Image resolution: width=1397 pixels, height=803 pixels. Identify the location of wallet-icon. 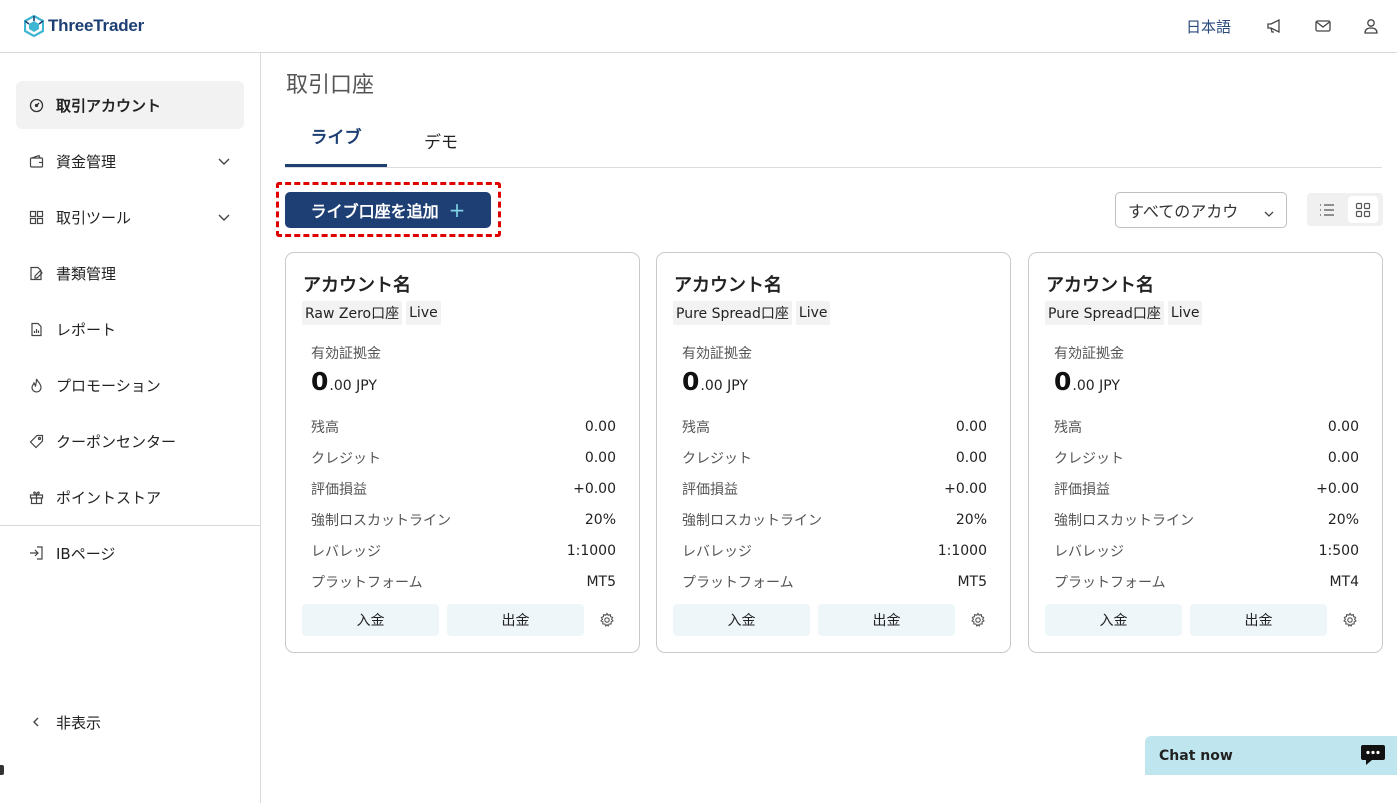
(36, 161).